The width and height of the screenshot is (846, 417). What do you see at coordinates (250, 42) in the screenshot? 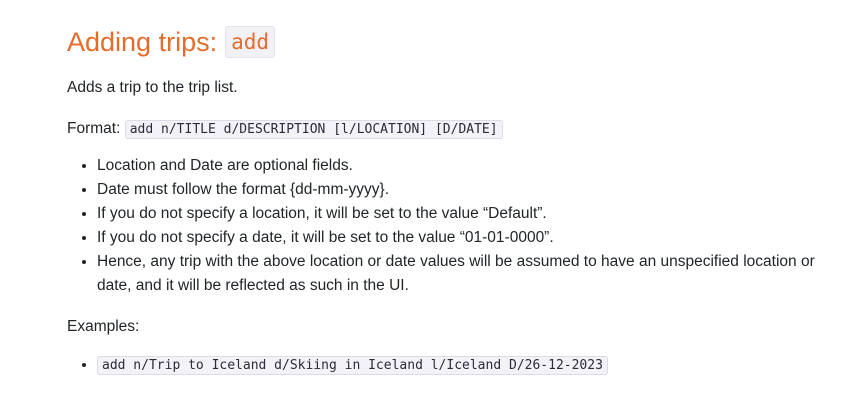
I see `heading-command-code: add` at bounding box center [250, 42].